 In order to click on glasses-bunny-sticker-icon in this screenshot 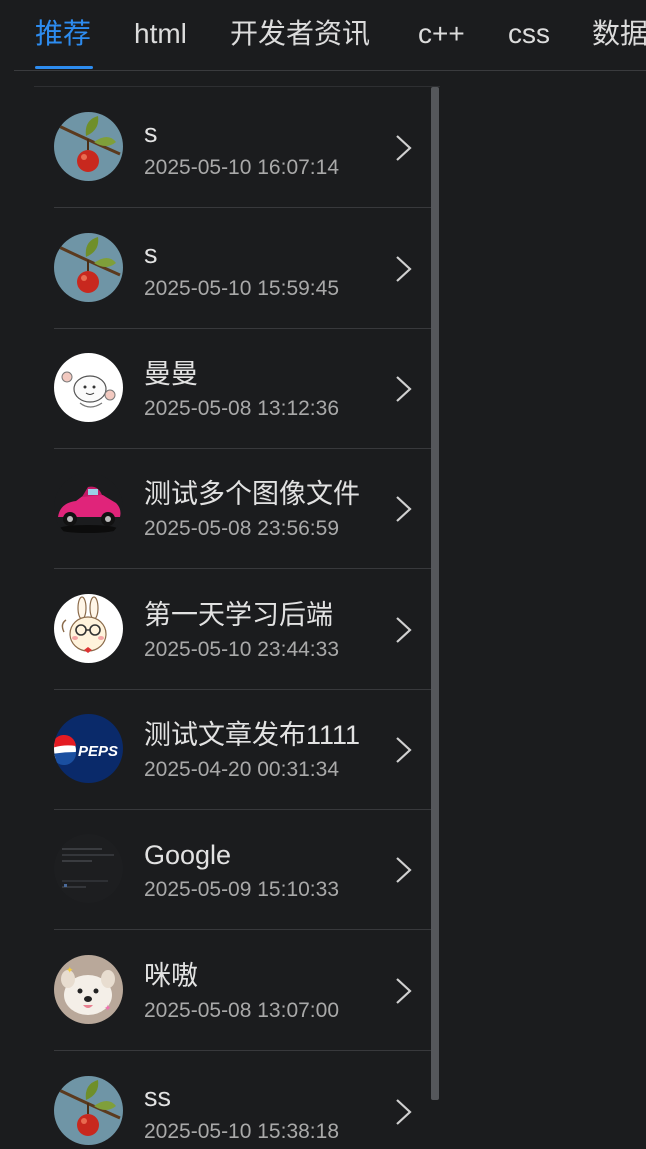, I will do `click(88, 628)`.